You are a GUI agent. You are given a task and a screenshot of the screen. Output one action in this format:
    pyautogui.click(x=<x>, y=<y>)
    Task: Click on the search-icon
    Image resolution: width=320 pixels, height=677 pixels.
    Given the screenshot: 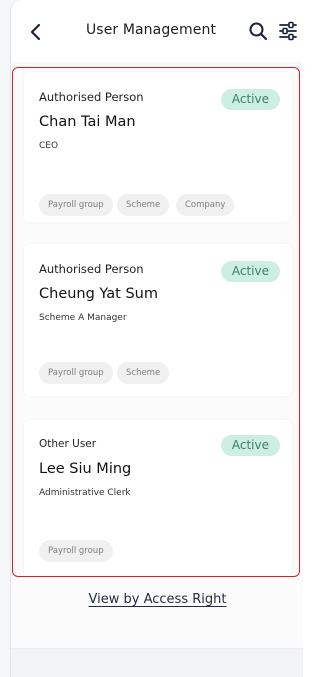 What is the action you would take?
    pyautogui.click(x=258, y=31)
    